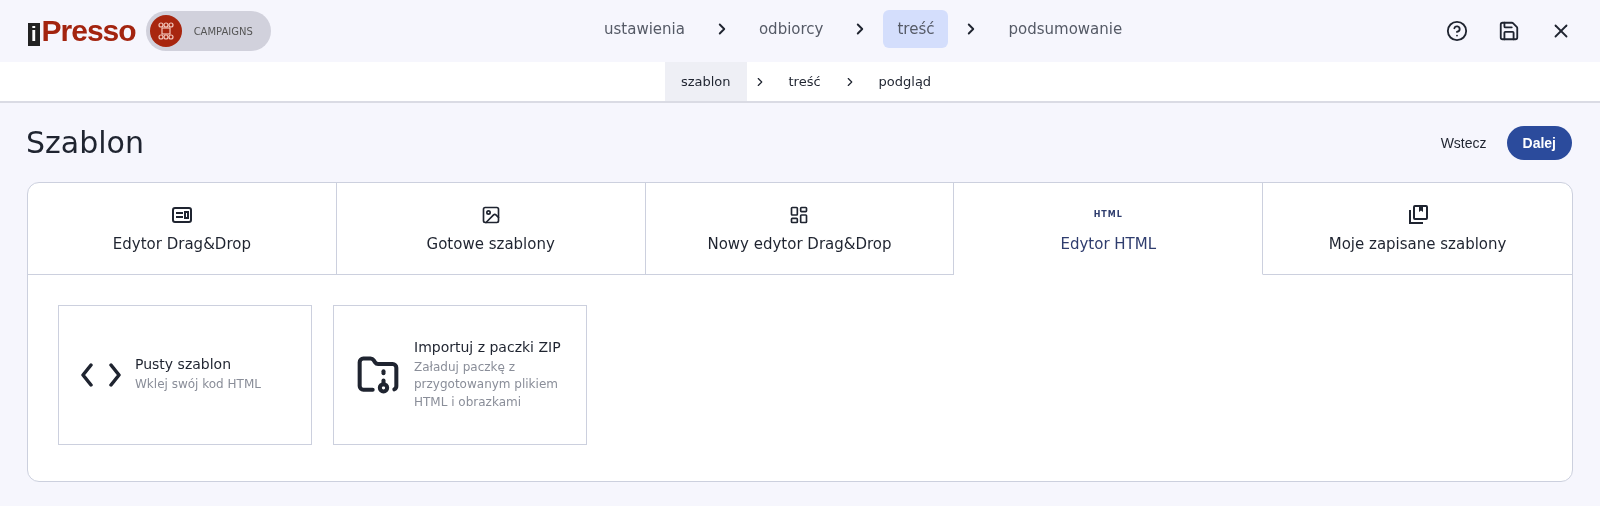 Image resolution: width=1600 pixels, height=506 pixels. What do you see at coordinates (182, 229) in the screenshot?
I see `editor-tab: Edytor Drag&Drop` at bounding box center [182, 229].